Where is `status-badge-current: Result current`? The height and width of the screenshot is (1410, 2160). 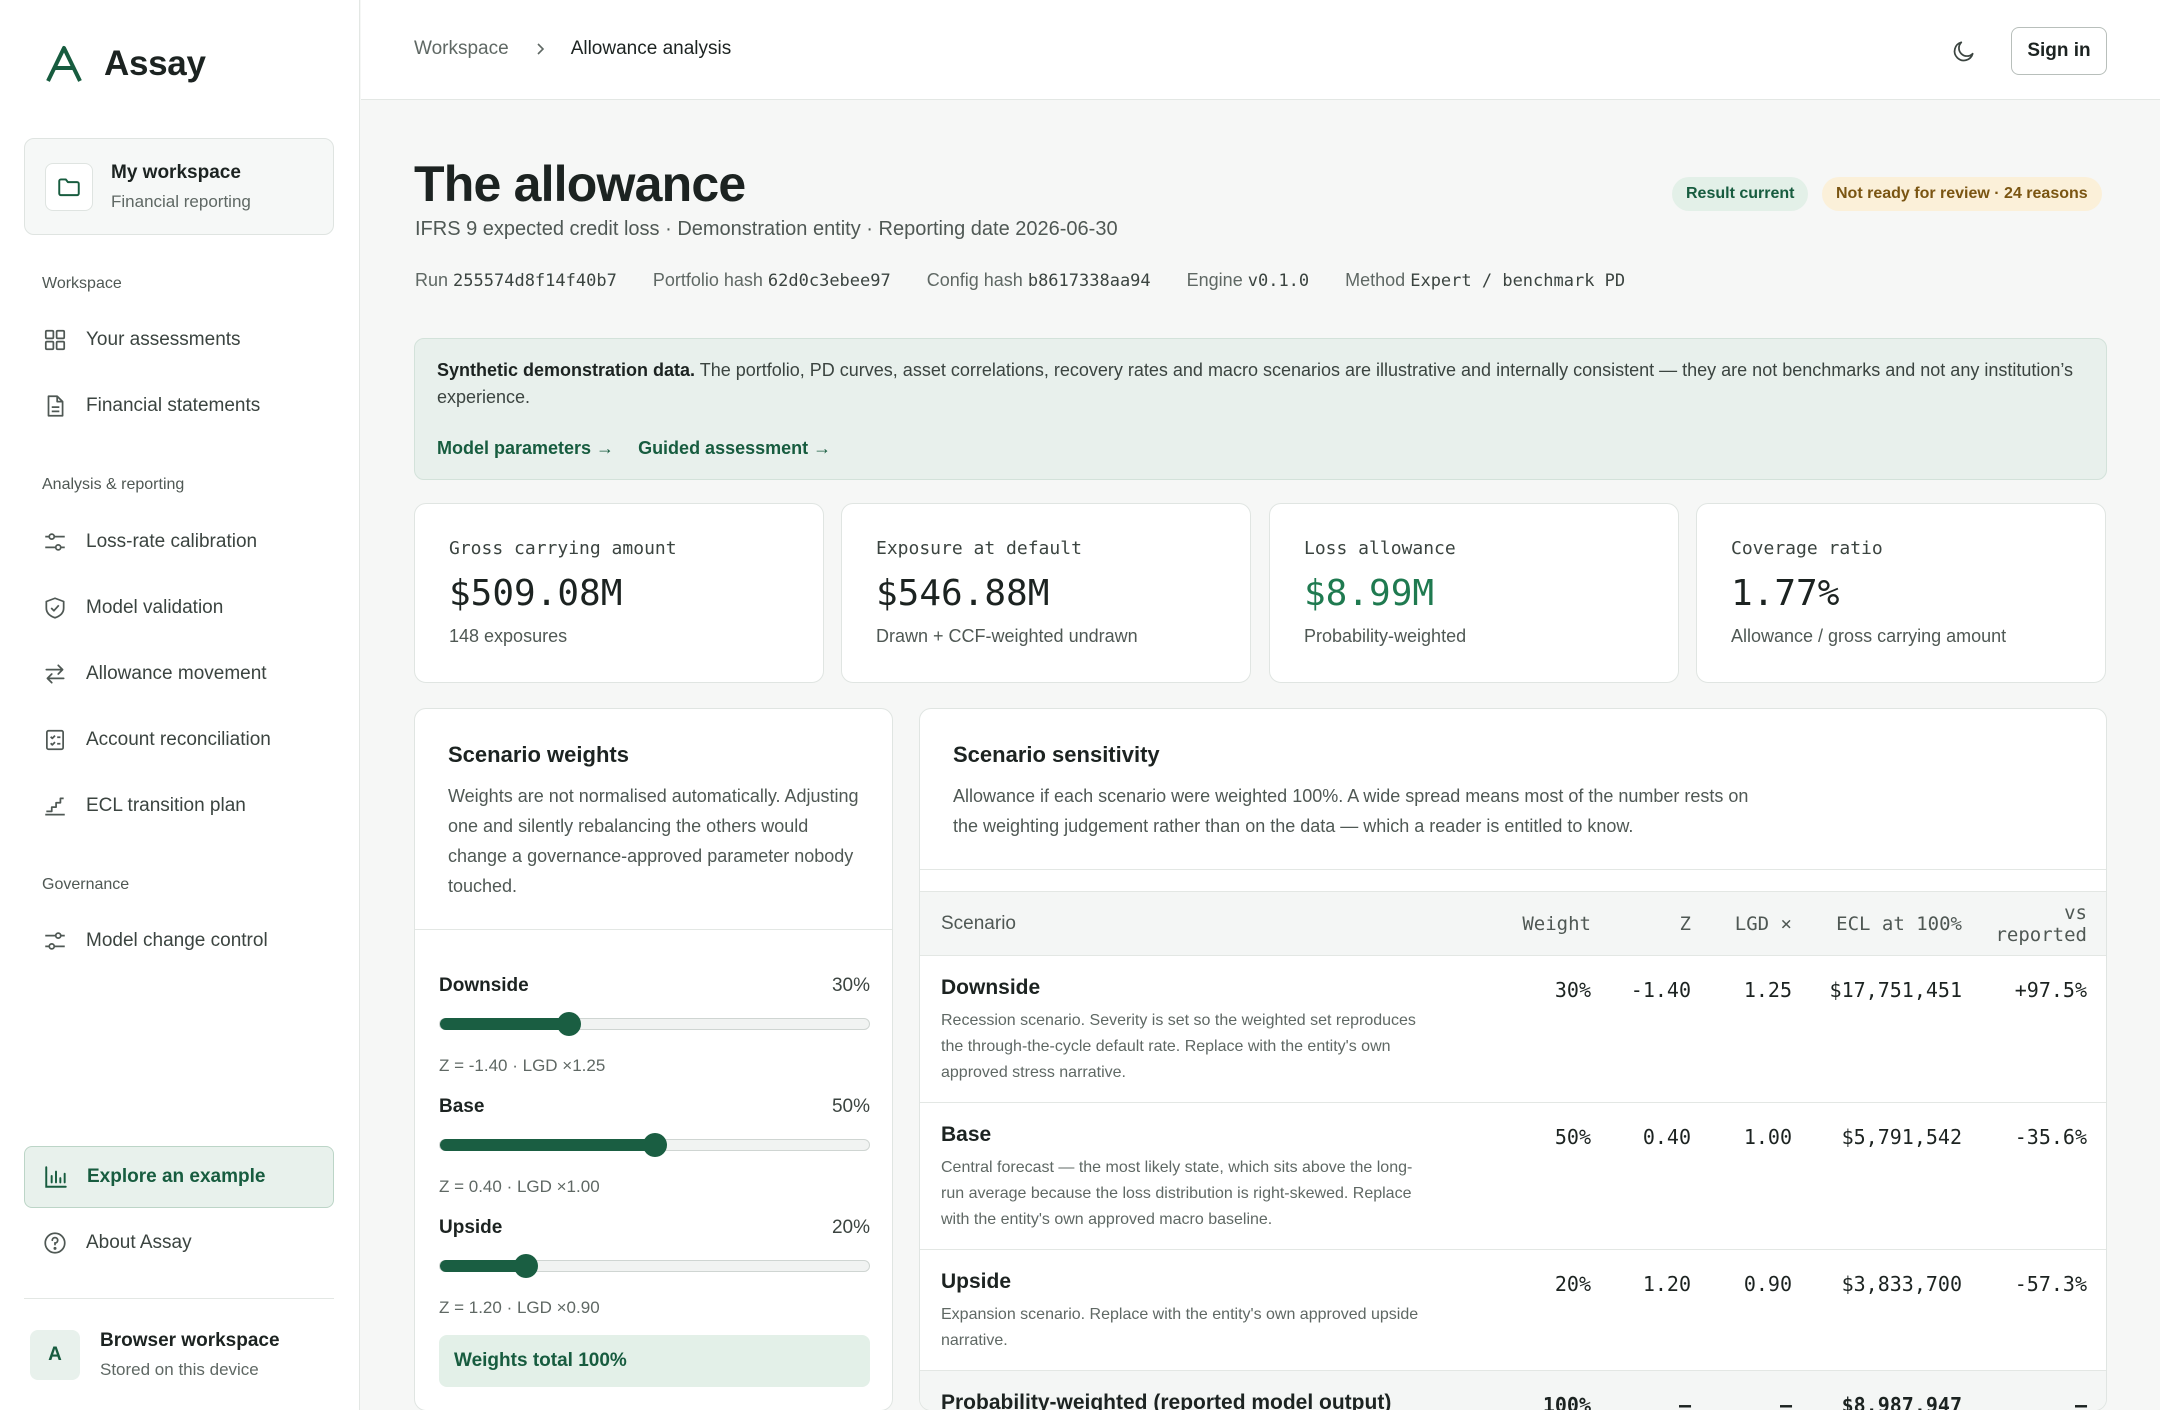 status-badge-current: Result current is located at coordinates (1740, 194).